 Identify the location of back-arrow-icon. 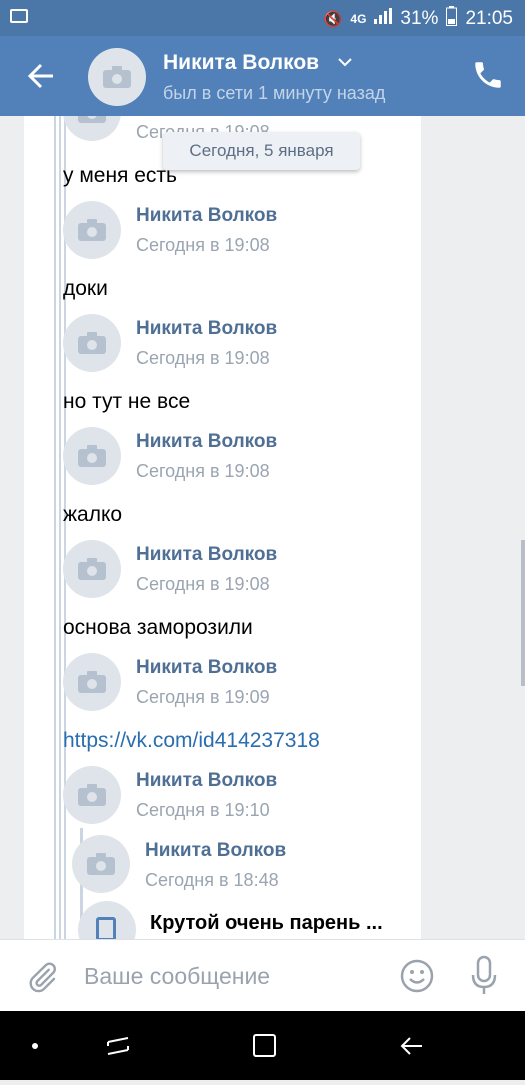
(40, 76).